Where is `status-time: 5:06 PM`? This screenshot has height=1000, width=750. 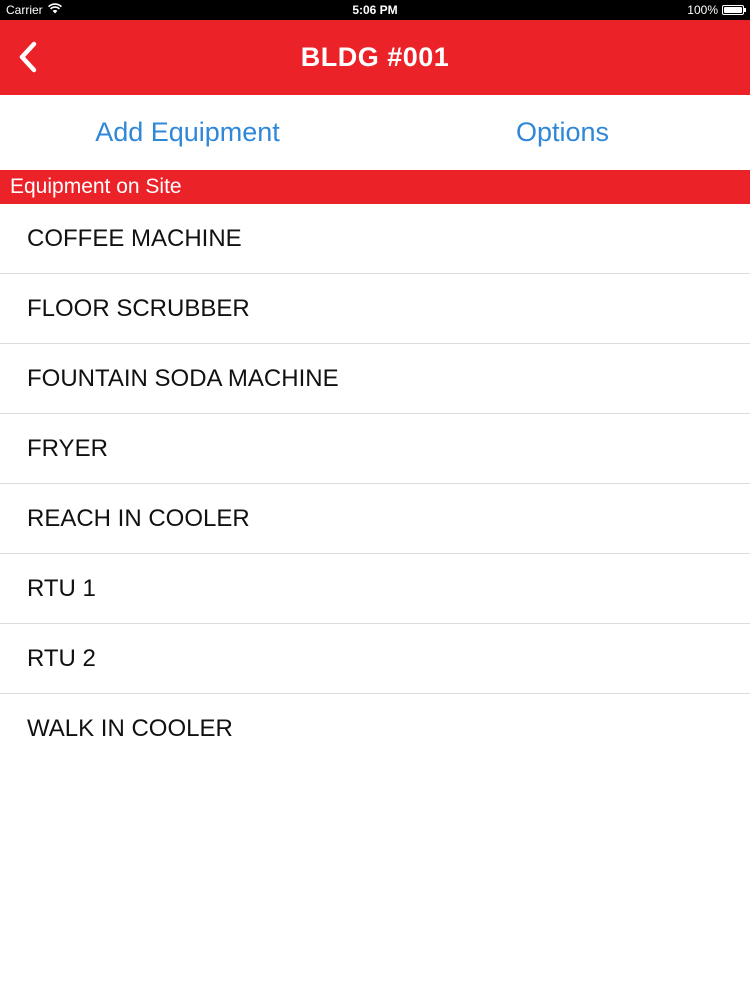 status-time: 5:06 PM is located at coordinates (375, 10).